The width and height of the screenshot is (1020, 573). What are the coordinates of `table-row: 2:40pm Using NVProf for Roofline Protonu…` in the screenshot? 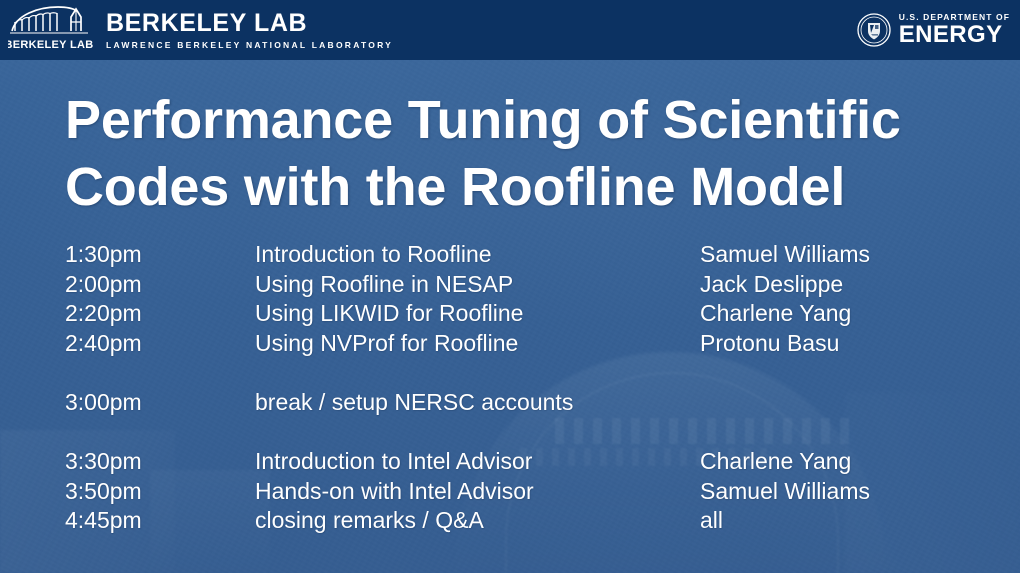 It's located at (525, 344).